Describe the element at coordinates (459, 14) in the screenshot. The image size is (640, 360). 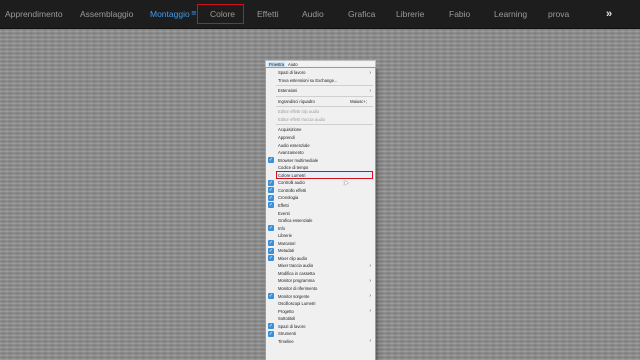
I see `workspace-tab-fabio: Fabio` at that location.